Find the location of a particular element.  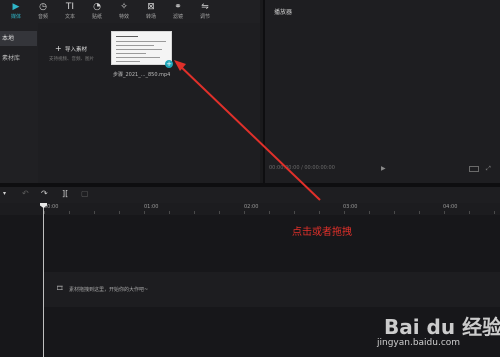

annotation-arrow is located at coordinates (247, 130).